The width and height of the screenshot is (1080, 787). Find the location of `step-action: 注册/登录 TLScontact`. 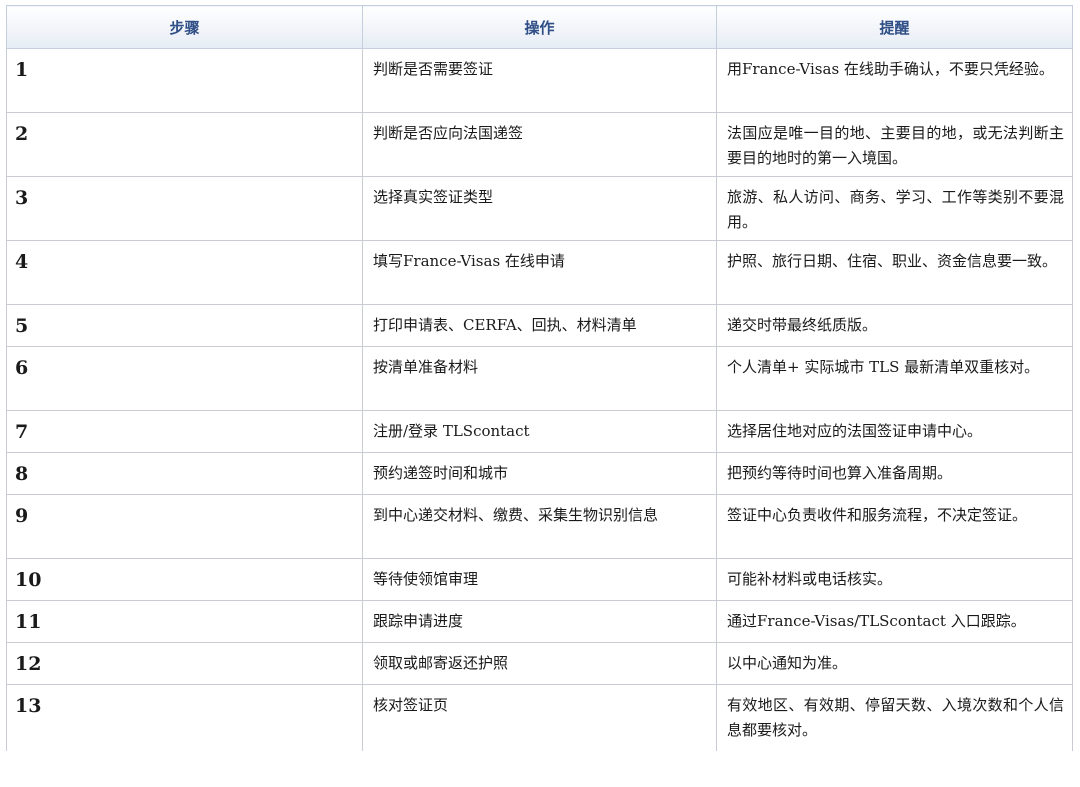

step-action: 注册/登录 TLScontact is located at coordinates (539, 431).